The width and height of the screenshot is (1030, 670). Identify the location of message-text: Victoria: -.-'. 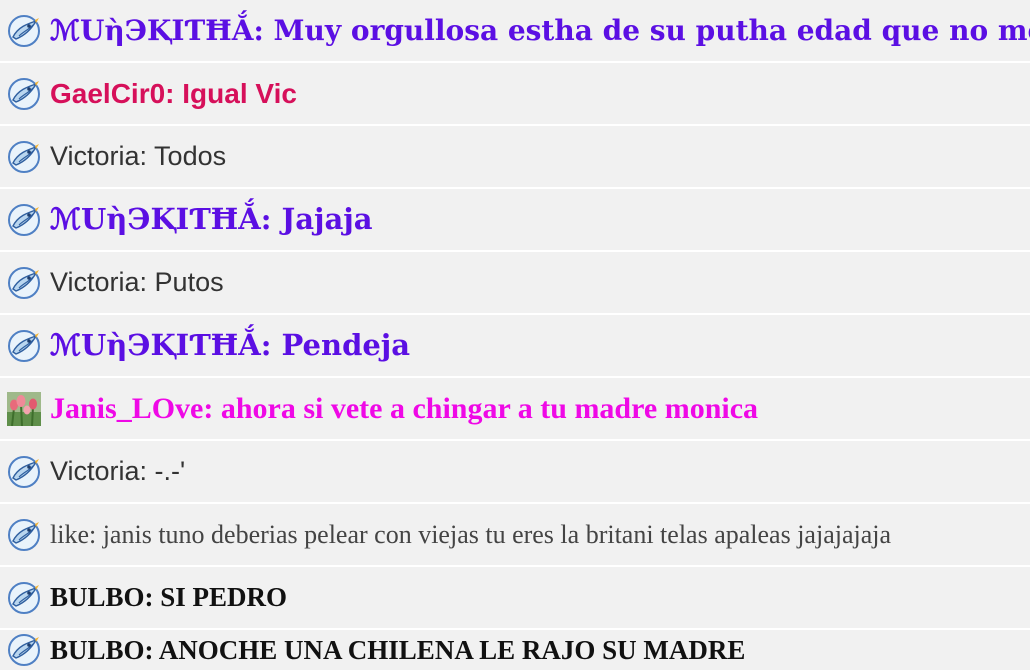
(118, 471).